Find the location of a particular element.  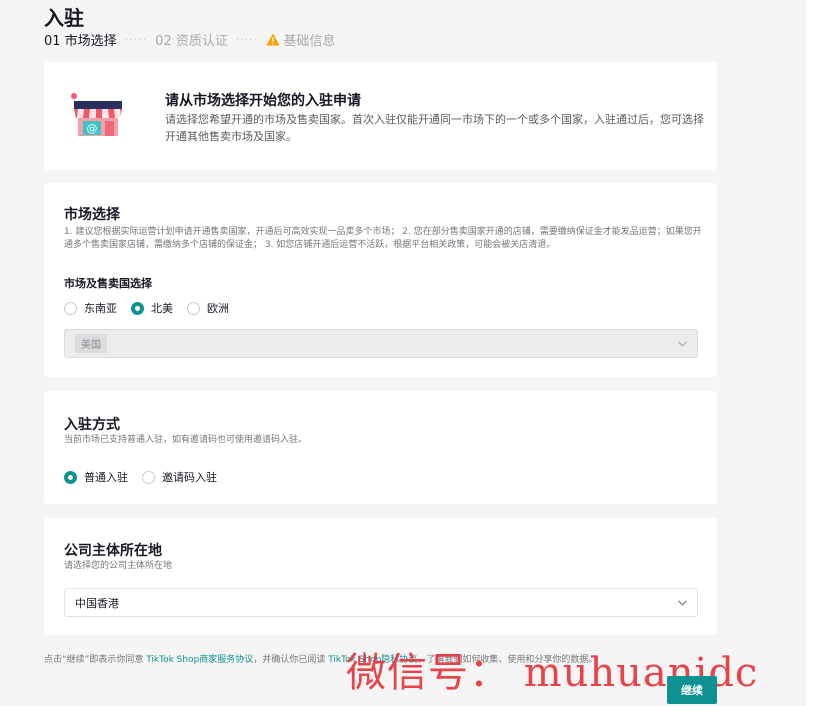

radio-europe: 欧洲 is located at coordinates (208, 308).